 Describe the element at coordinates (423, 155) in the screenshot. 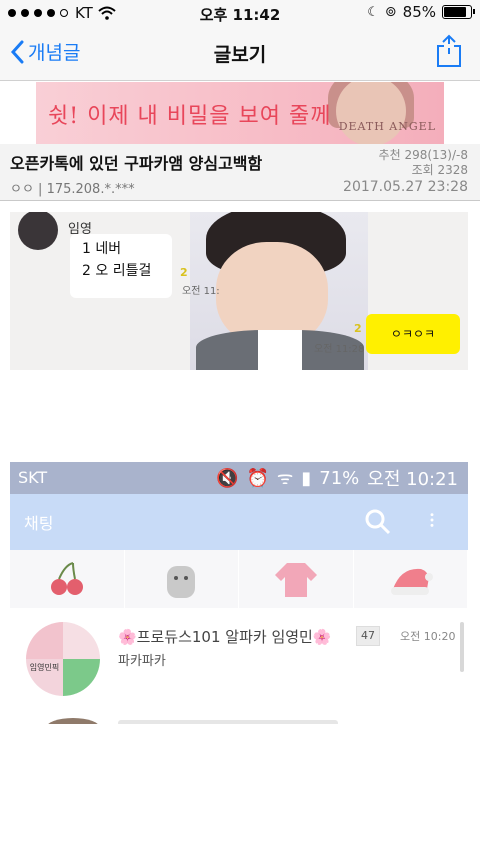

I see `recommend-count: 추천 298(13)/-8` at that location.